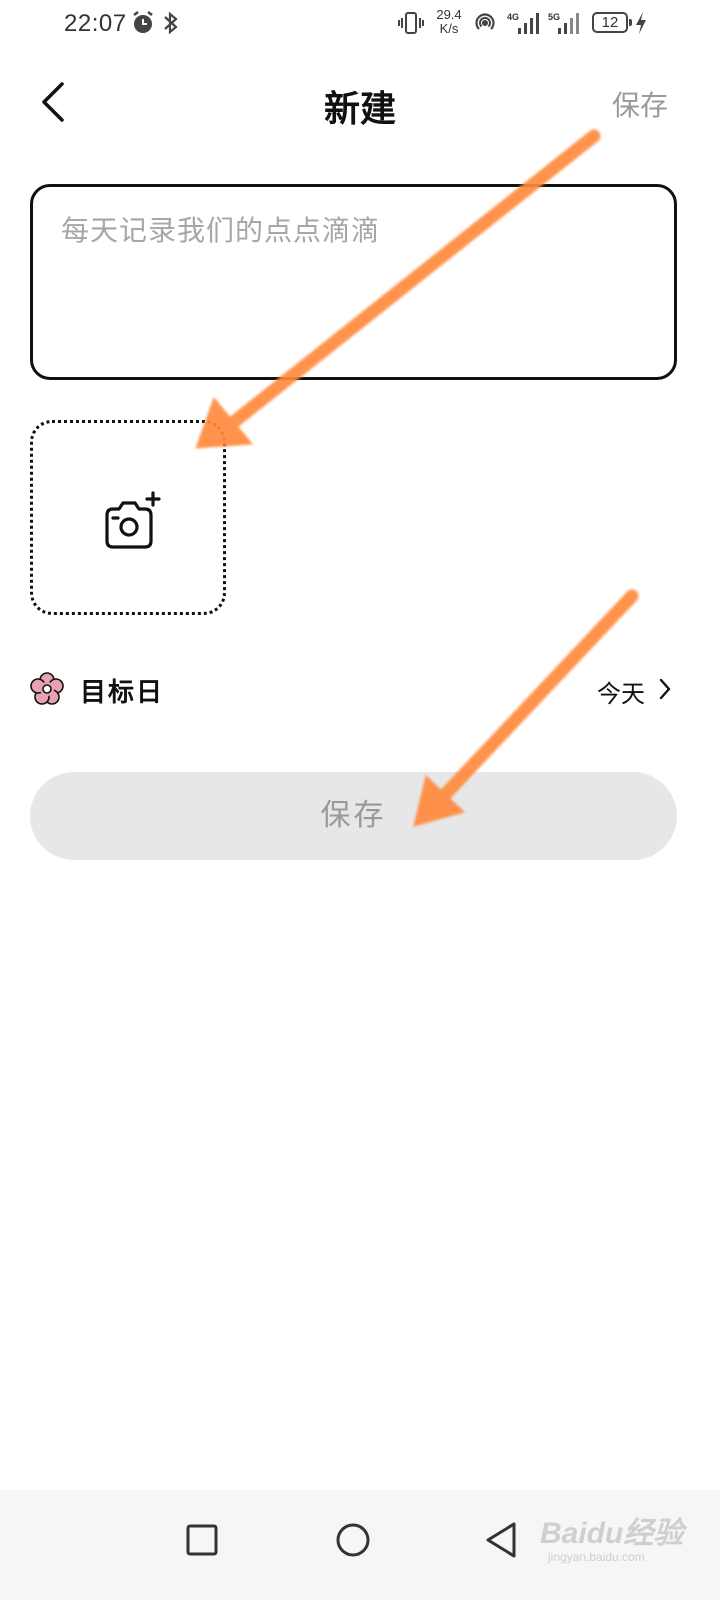  What do you see at coordinates (411, 23) in the screenshot?
I see `vibrate-icon` at bounding box center [411, 23].